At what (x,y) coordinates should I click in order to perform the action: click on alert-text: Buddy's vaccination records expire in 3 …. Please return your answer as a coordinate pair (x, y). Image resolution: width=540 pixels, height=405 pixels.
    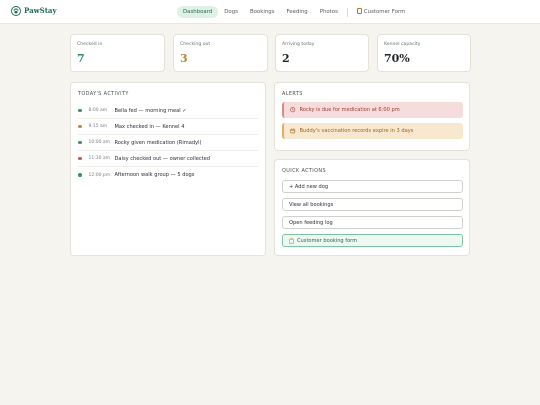
    Looking at the image, I should click on (356, 131).